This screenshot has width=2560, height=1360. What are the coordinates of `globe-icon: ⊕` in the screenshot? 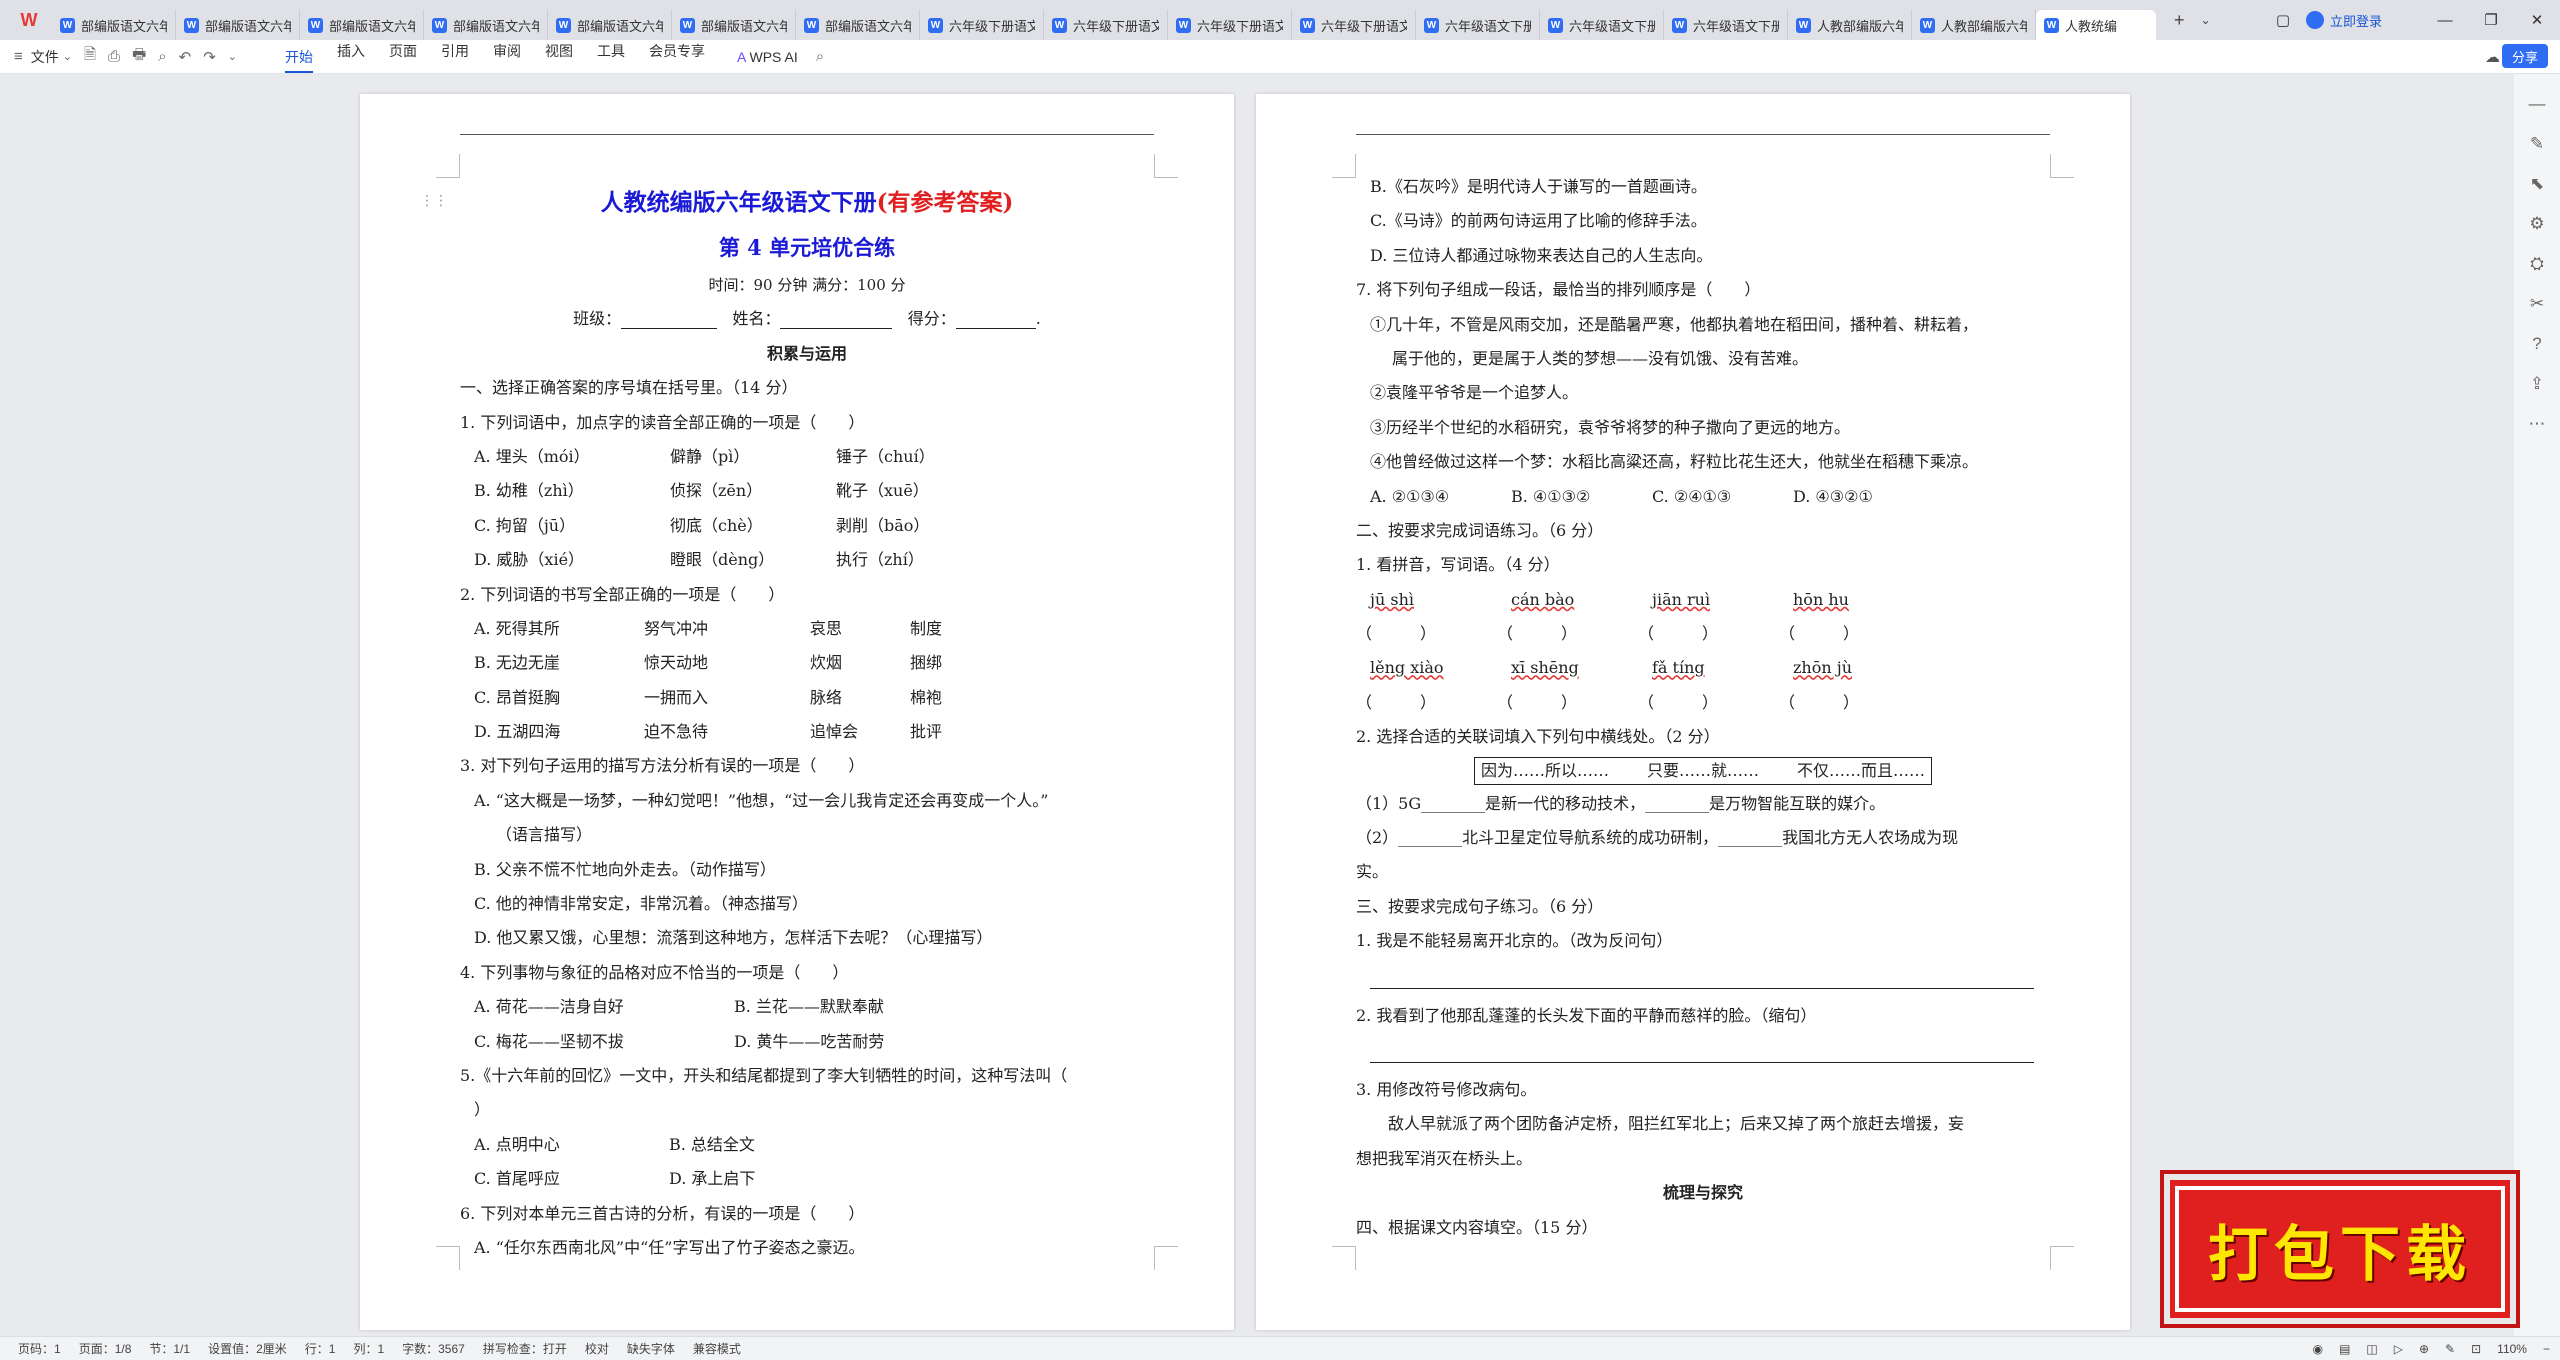 It's located at (2424, 1349).